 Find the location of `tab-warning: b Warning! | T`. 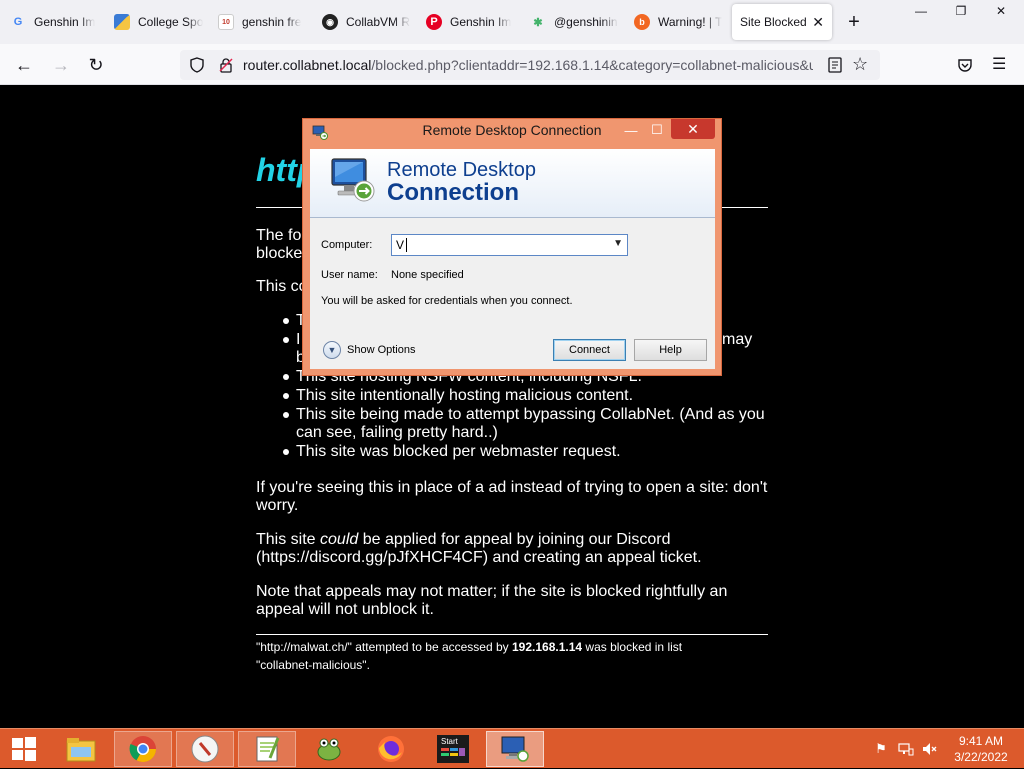

tab-warning: b Warning! | T is located at coordinates (676, 22).